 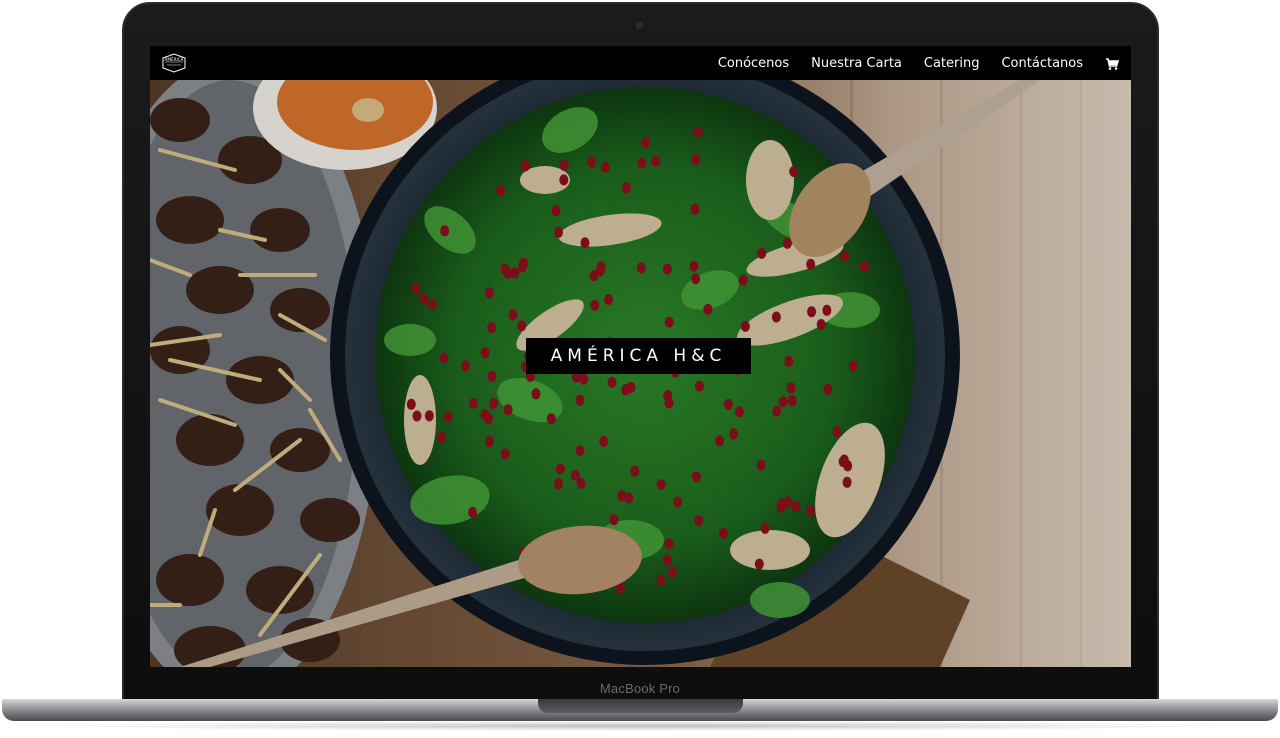 What do you see at coordinates (1042, 63) in the screenshot?
I see `nav-item-contactanos: Contáctanos` at bounding box center [1042, 63].